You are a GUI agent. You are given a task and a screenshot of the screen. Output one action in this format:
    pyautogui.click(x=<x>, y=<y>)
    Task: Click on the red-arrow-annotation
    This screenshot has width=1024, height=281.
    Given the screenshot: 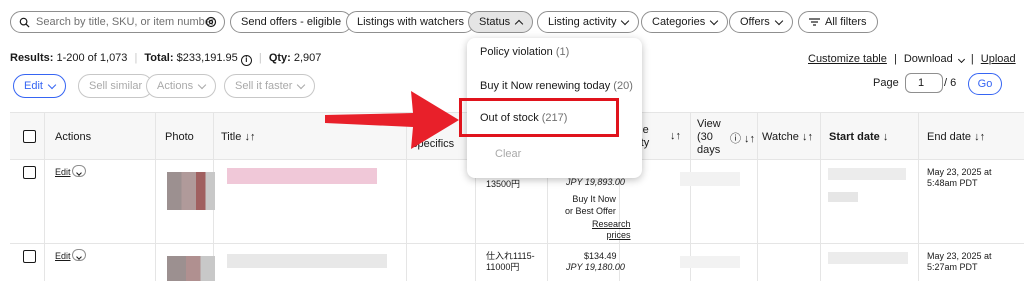 What is the action you would take?
    pyautogui.click(x=392, y=120)
    